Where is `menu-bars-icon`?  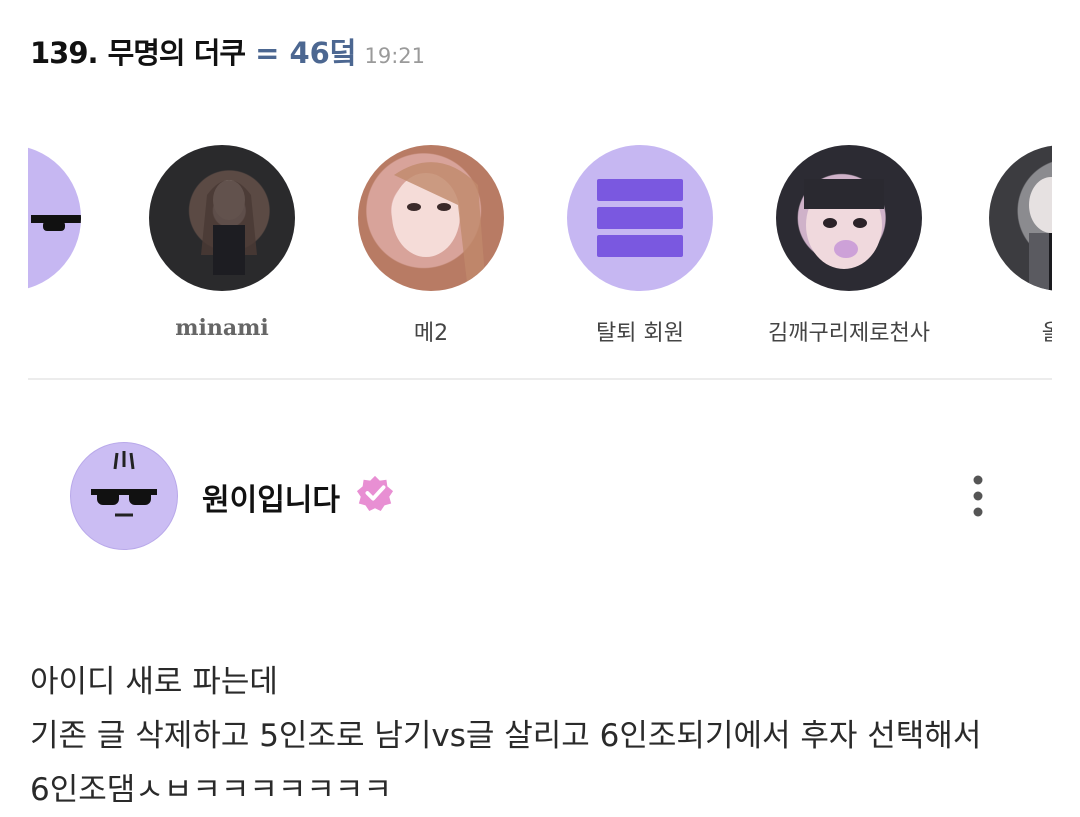
menu-bars-icon is located at coordinates (640, 218).